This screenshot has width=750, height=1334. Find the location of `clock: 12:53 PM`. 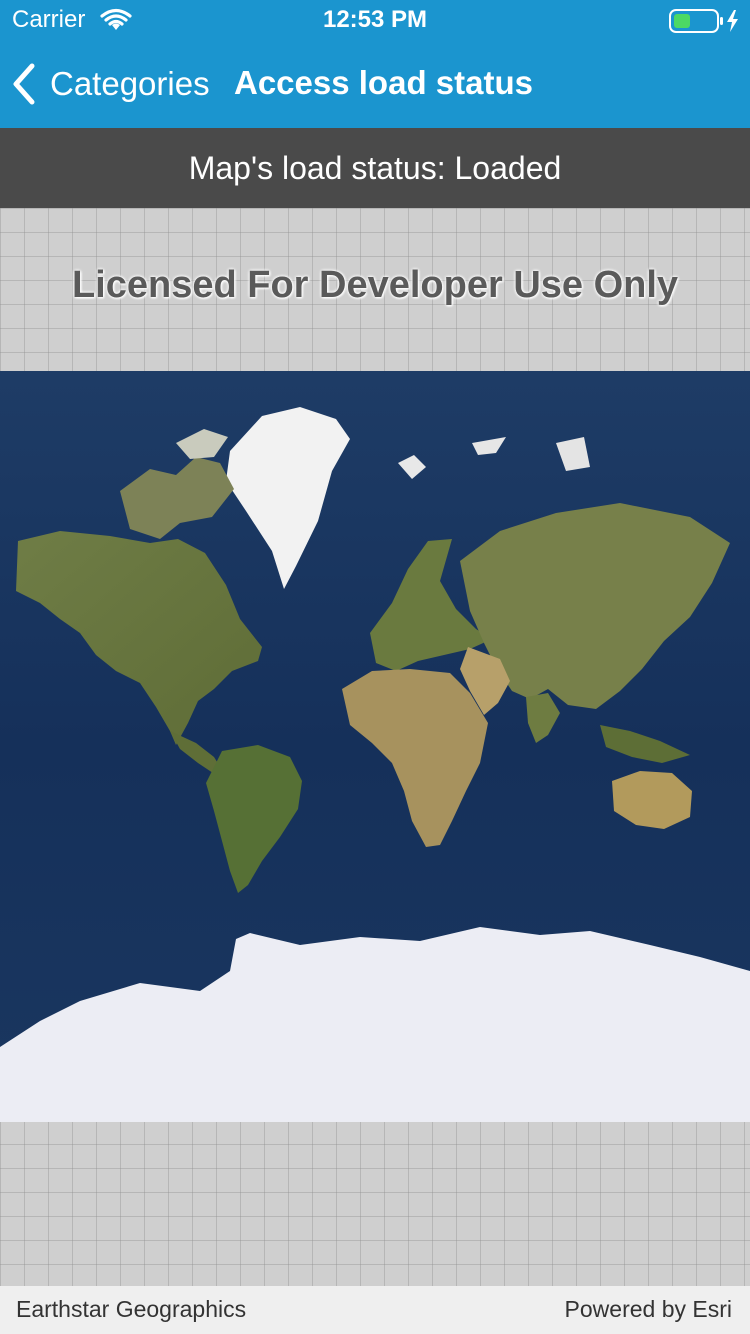

clock: 12:53 PM is located at coordinates (375, 19).